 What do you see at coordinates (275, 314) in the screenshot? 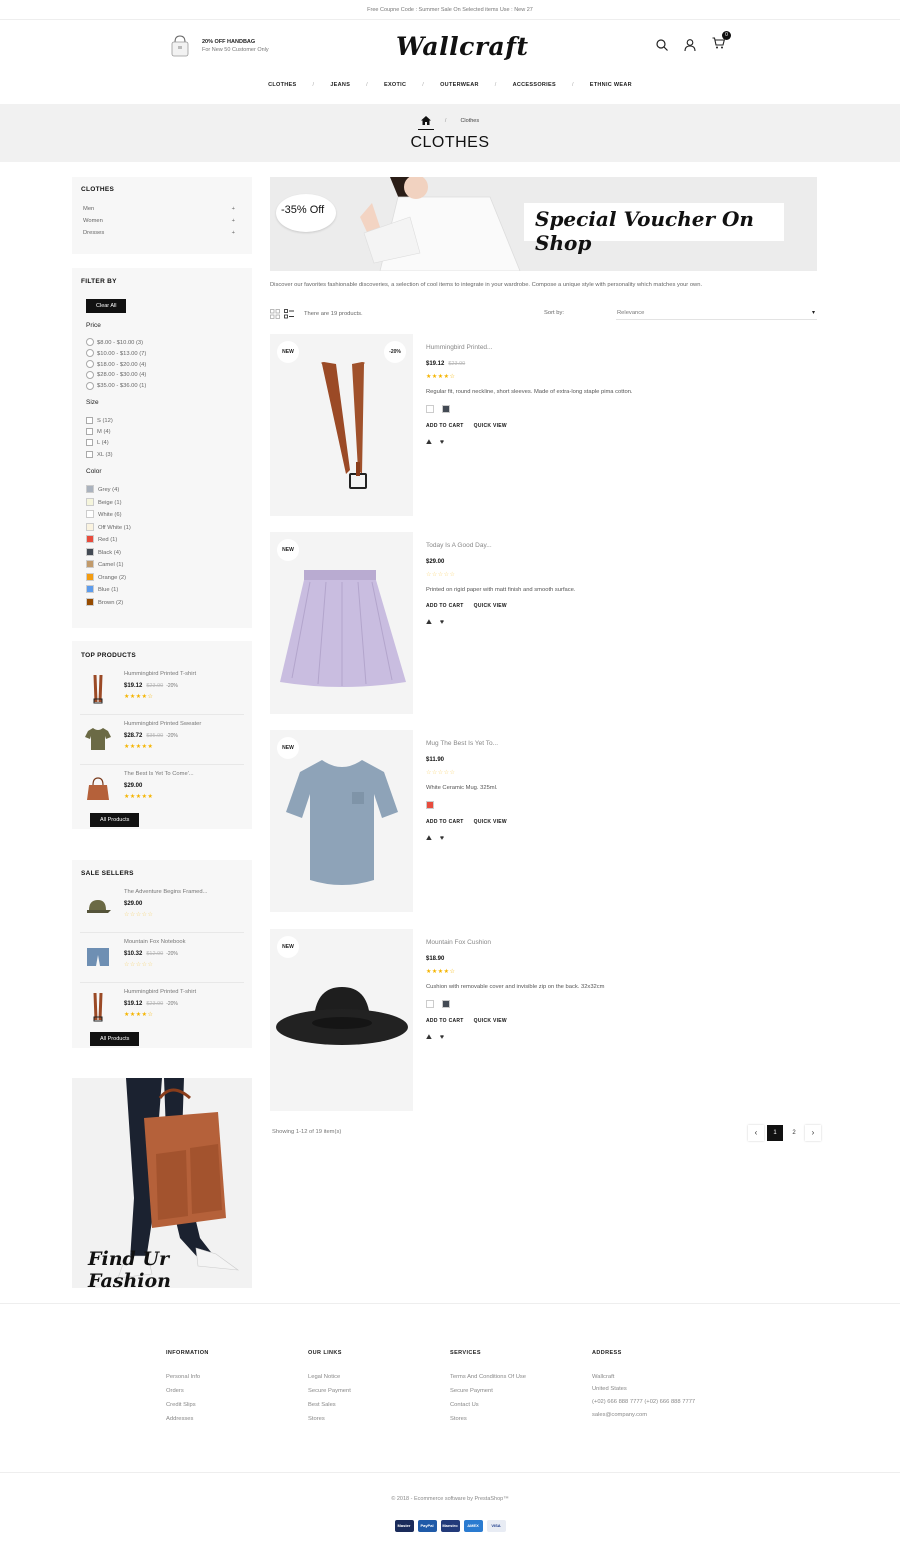
I see `grid-view-icon` at bounding box center [275, 314].